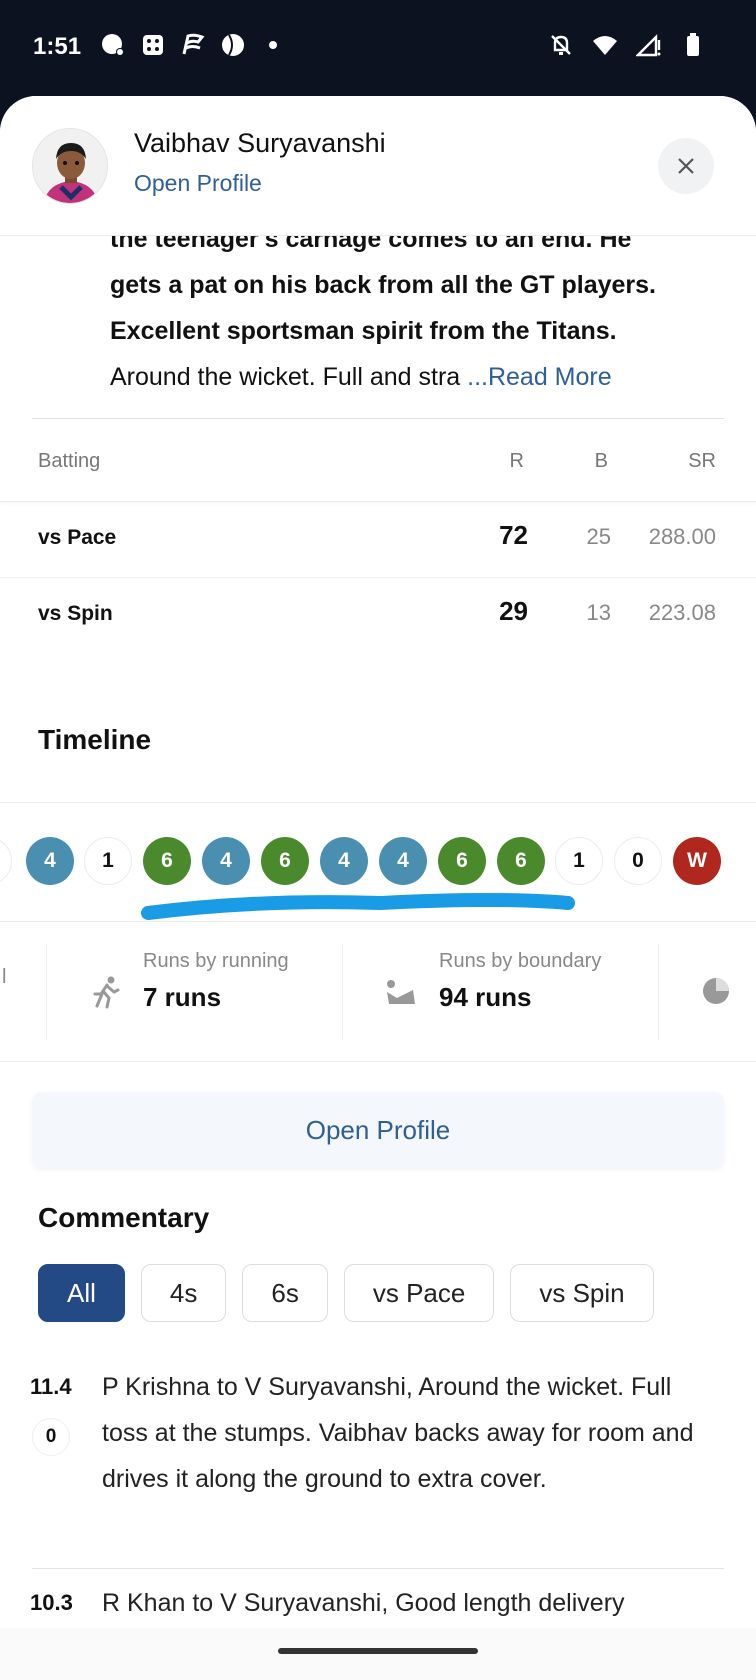 The height and width of the screenshot is (1680, 756). I want to click on stat-caption: Runs by running, so click(216, 961).